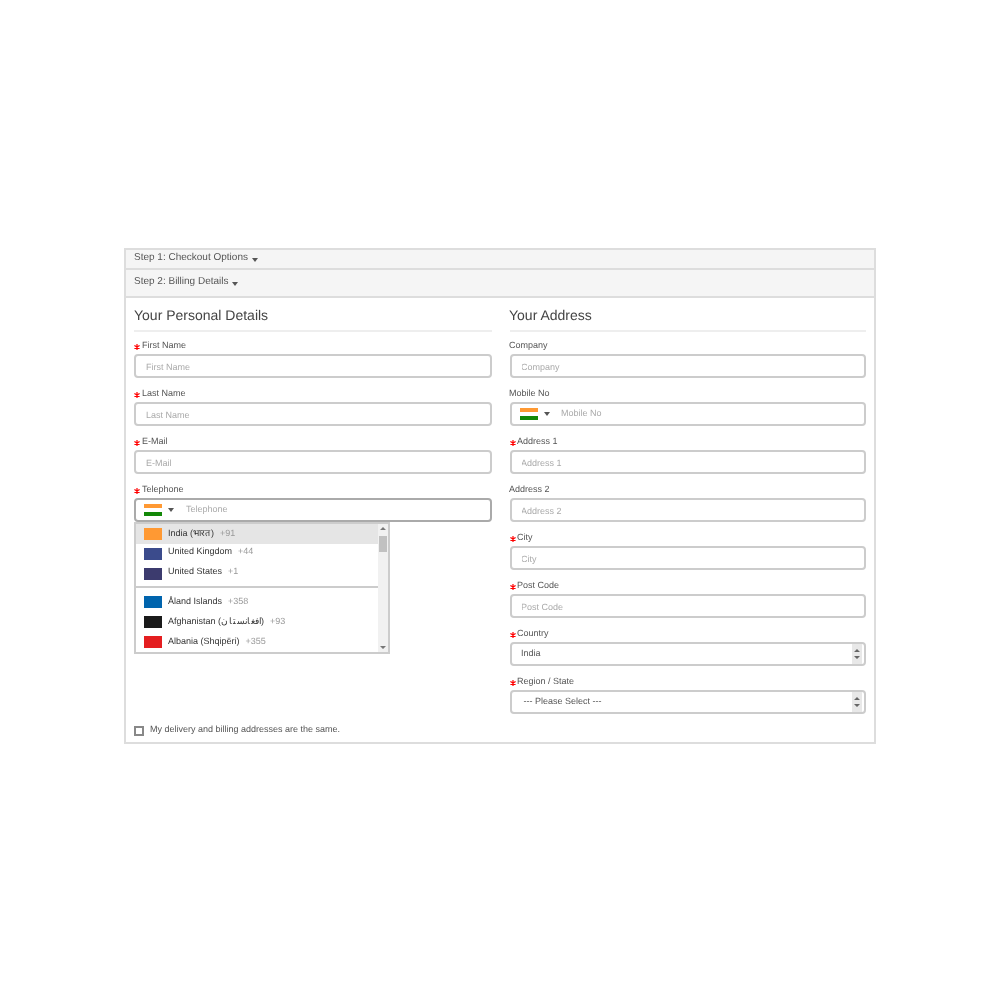 The height and width of the screenshot is (1000, 1000). What do you see at coordinates (383, 588) in the screenshot?
I see `scrollbar` at bounding box center [383, 588].